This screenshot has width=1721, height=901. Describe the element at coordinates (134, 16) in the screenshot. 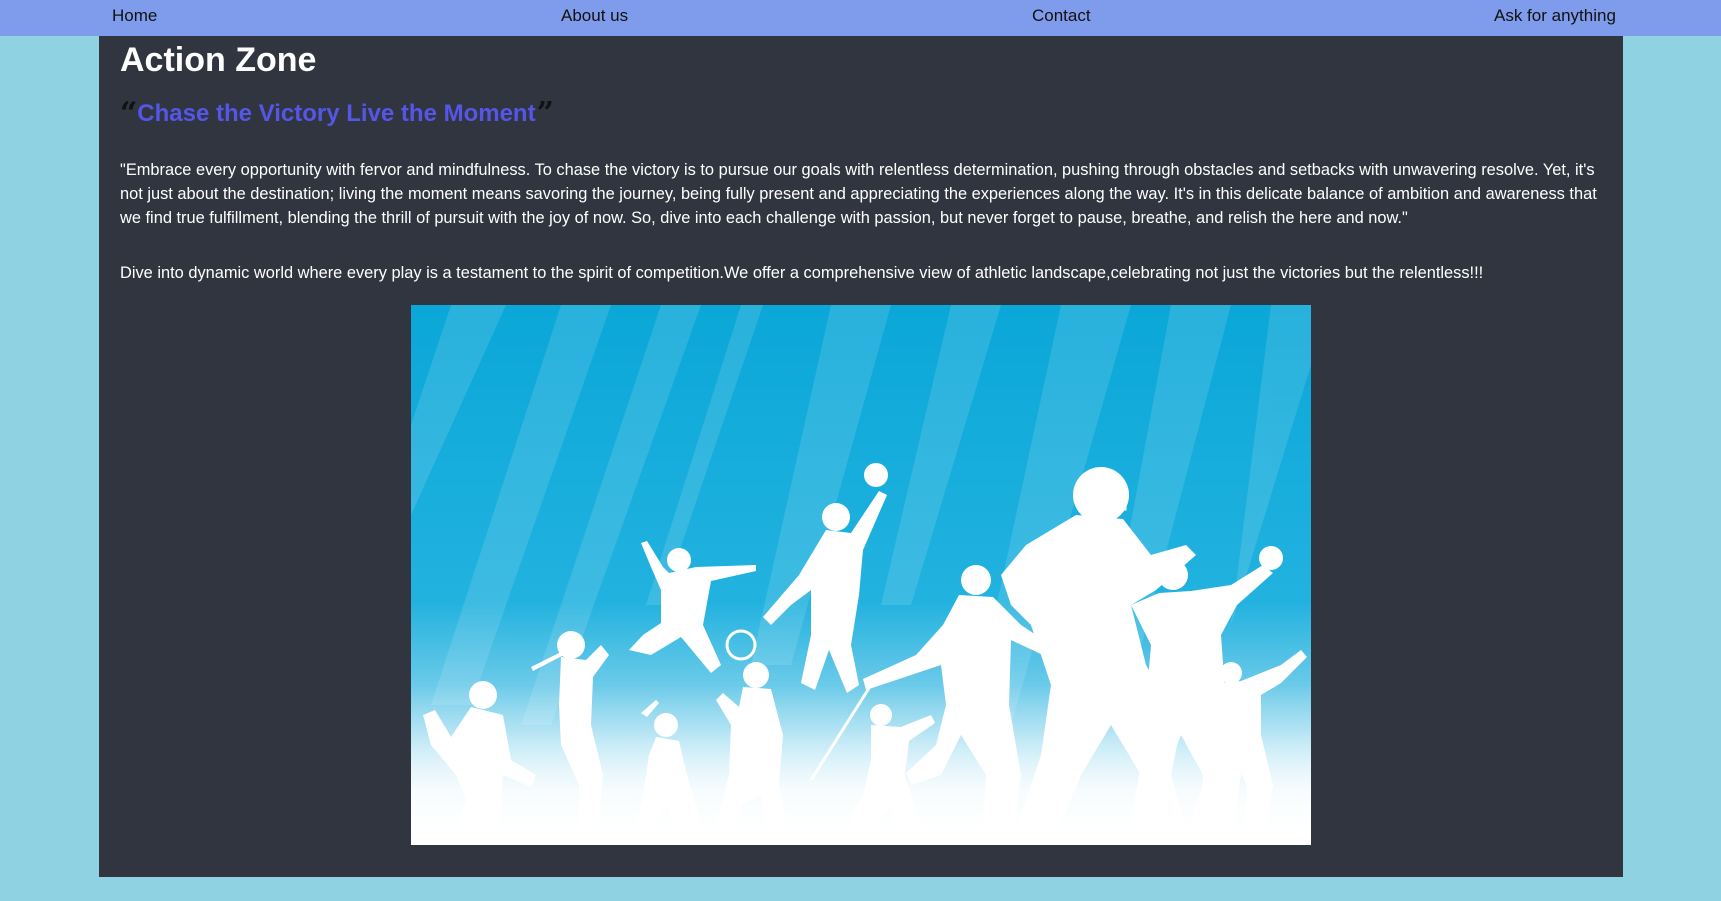

I see `nav-link-home: Home` at that location.